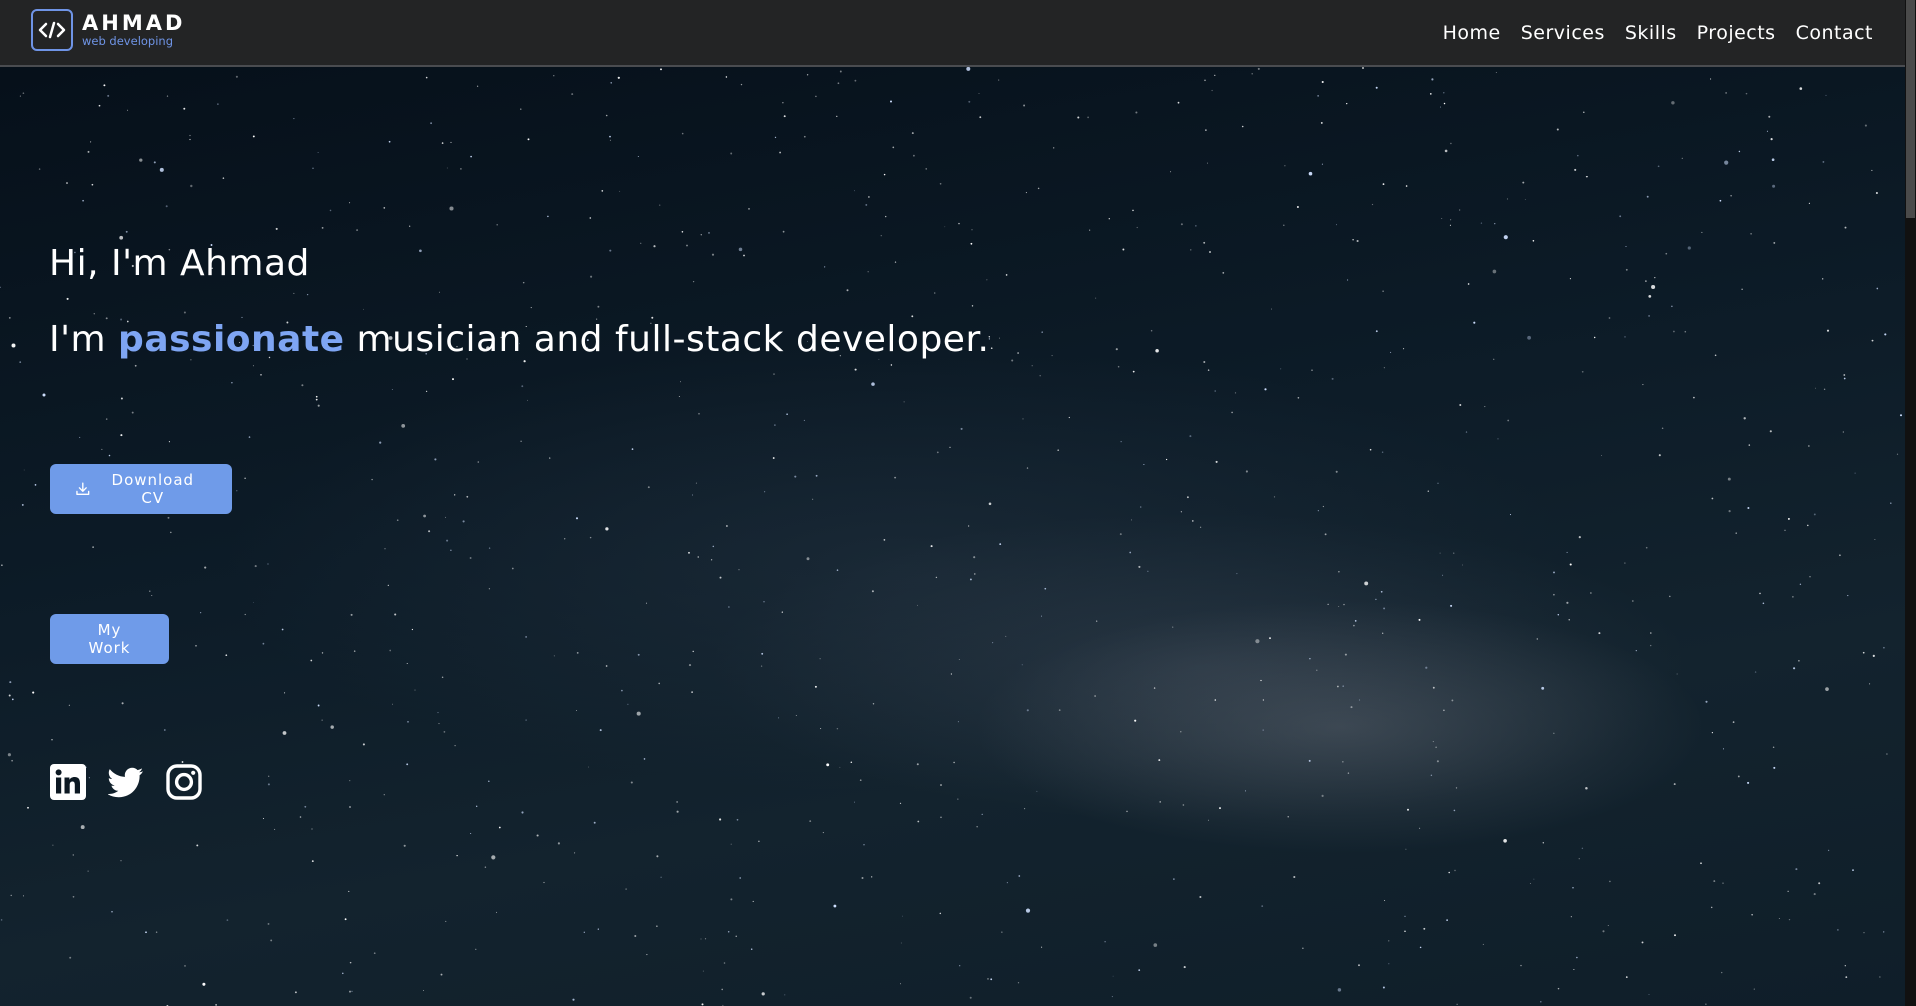 This screenshot has width=1916, height=1006. What do you see at coordinates (1910, 503) in the screenshot?
I see `page-scrollbar` at bounding box center [1910, 503].